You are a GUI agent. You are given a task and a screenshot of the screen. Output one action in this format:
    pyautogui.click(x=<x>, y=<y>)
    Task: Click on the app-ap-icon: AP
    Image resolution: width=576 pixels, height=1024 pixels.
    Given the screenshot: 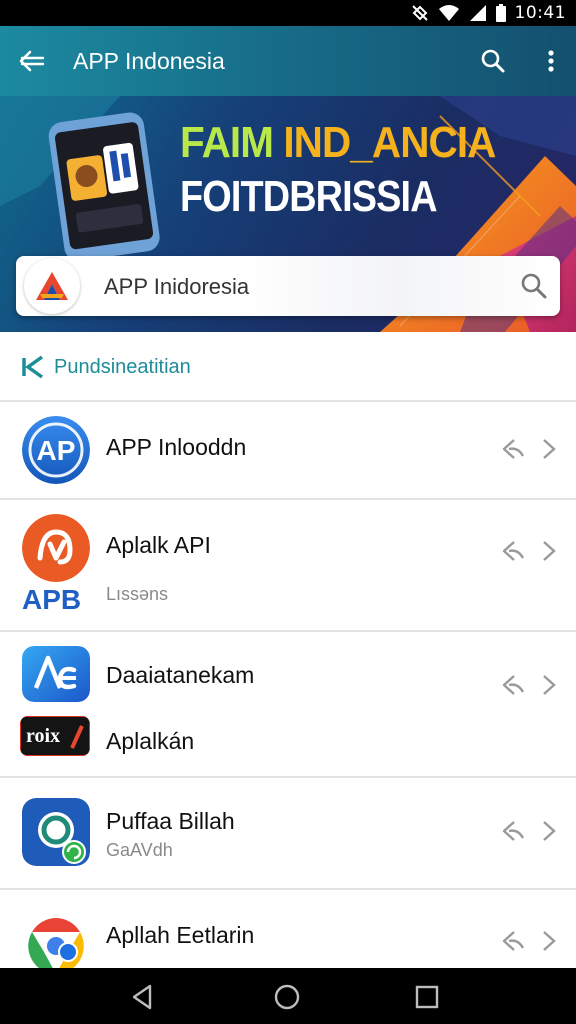 What is the action you would take?
    pyautogui.click(x=56, y=450)
    